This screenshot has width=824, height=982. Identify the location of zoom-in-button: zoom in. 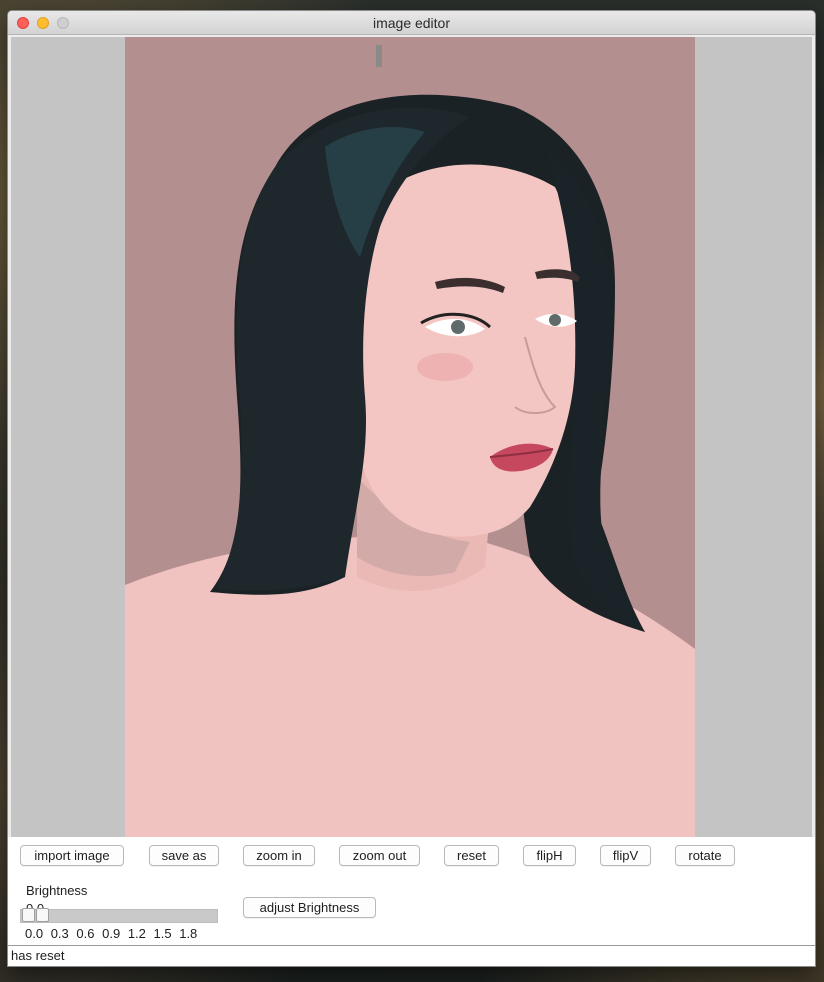
(279, 855).